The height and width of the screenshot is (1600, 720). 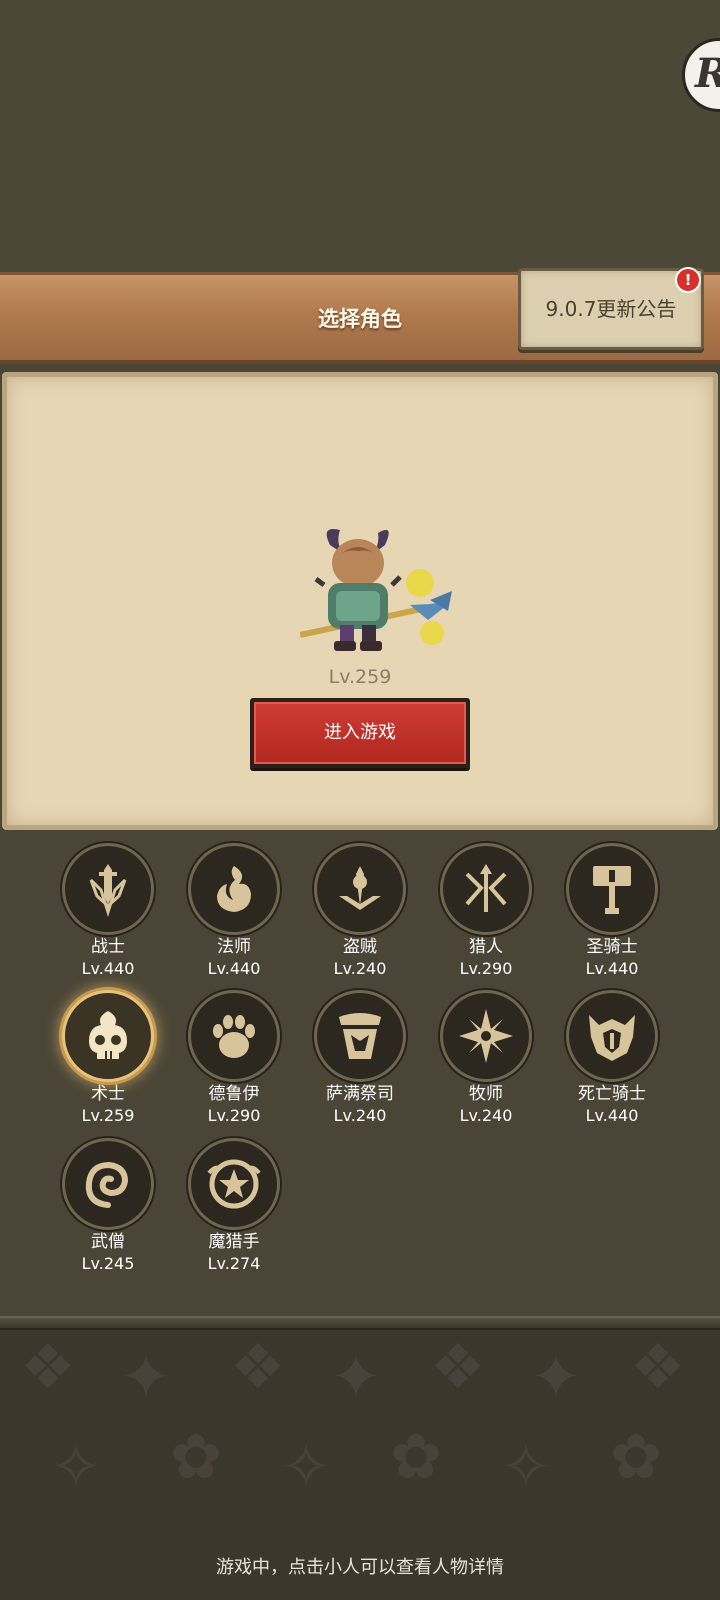 What do you see at coordinates (360, 889) in the screenshot?
I see `dagger-icon` at bounding box center [360, 889].